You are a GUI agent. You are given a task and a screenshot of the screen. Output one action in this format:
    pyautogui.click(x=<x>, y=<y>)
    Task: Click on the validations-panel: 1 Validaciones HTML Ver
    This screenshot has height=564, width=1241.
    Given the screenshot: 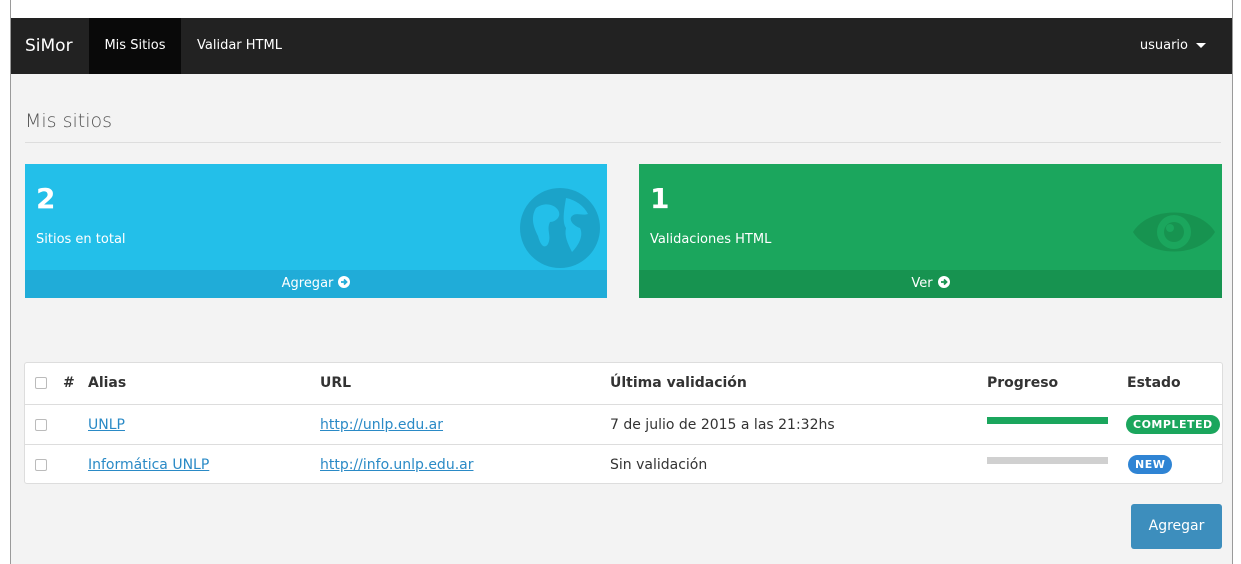 What is the action you would take?
    pyautogui.click(x=930, y=231)
    